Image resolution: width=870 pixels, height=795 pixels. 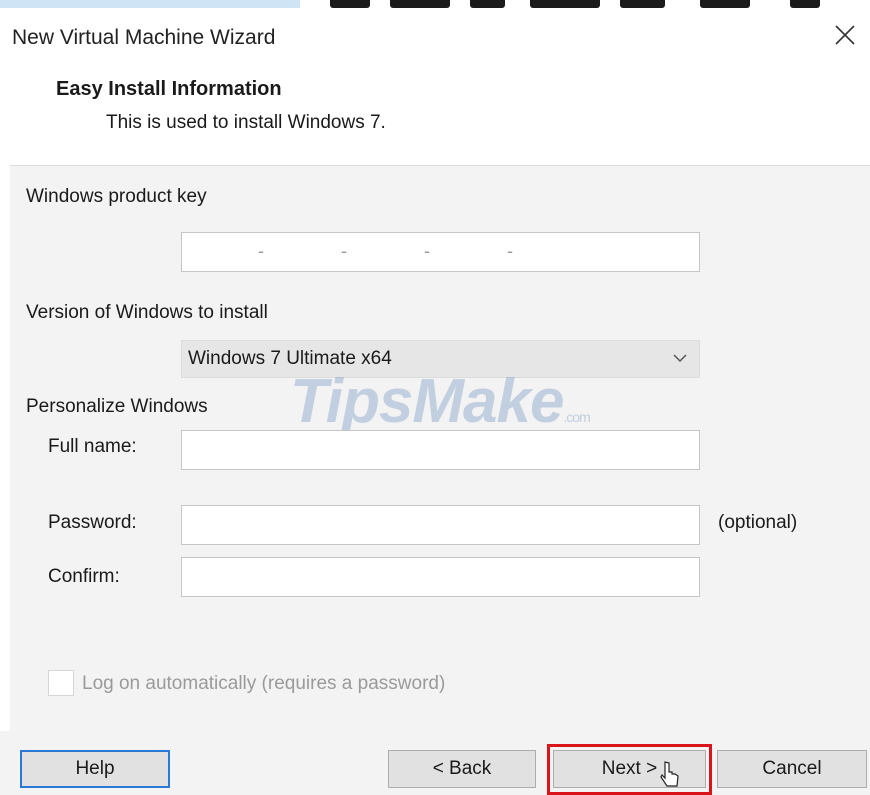 I want to click on confirm-field, so click(x=440, y=577).